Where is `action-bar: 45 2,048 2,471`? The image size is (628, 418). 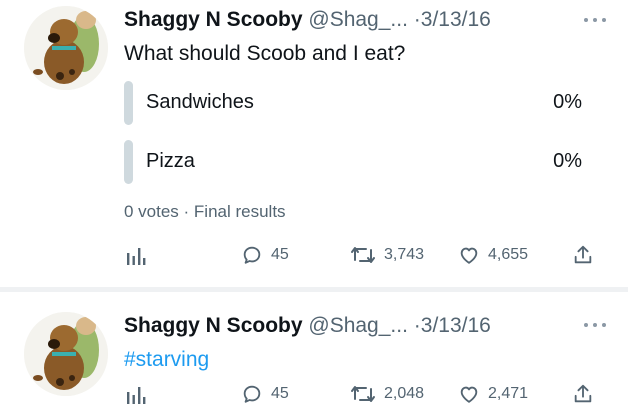 action-bar: 45 2,048 2,471 is located at coordinates (361, 394).